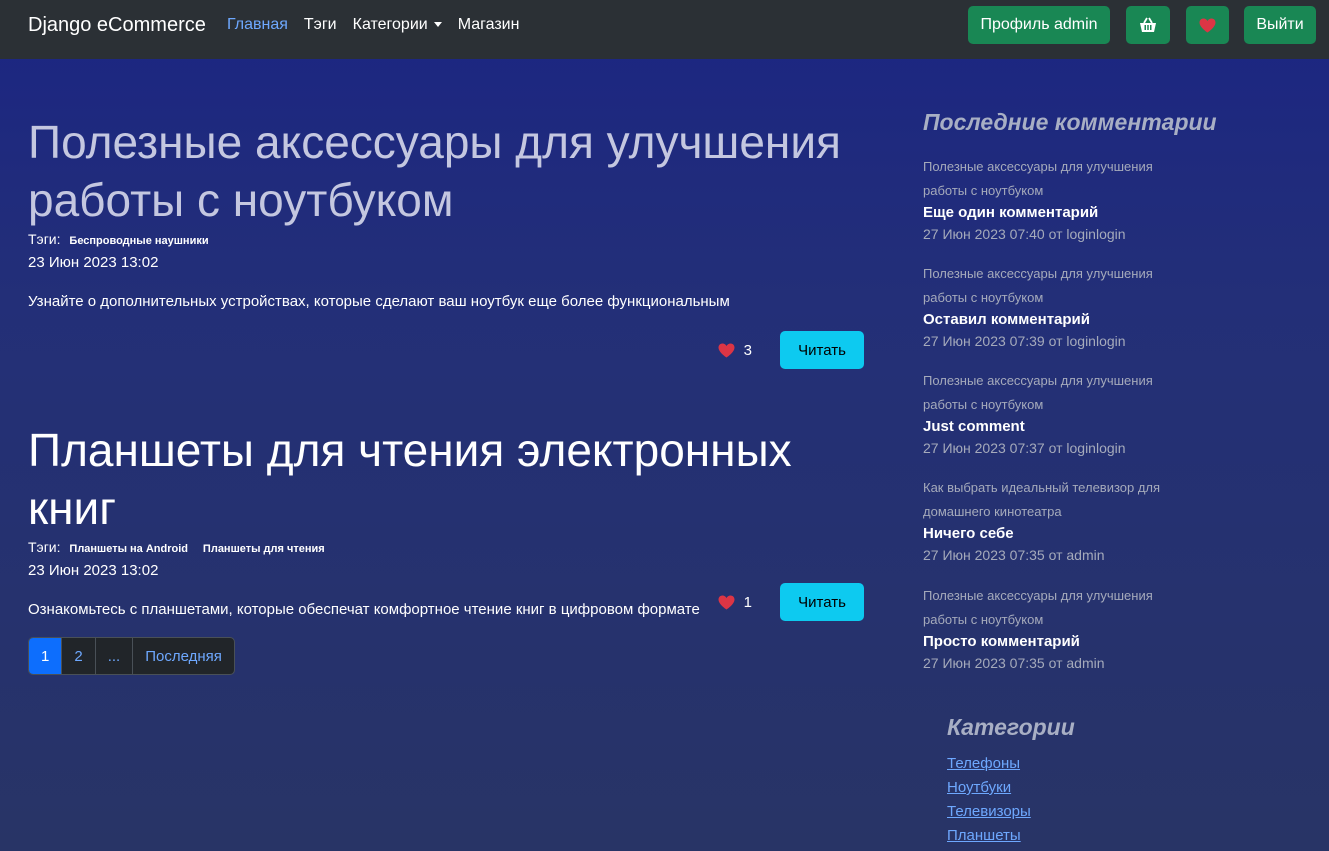 The image size is (1329, 851). I want to click on comment-text: Еще один комментарий, so click(1011, 212).